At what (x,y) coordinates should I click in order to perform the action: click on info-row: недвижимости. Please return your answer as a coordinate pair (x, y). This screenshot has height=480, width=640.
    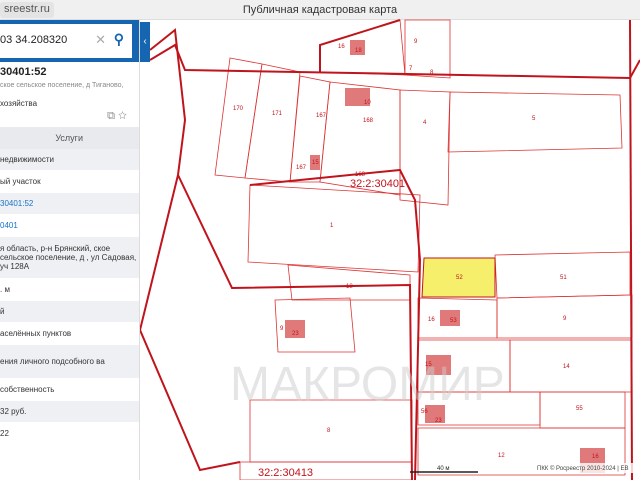
    Looking at the image, I should click on (69, 160).